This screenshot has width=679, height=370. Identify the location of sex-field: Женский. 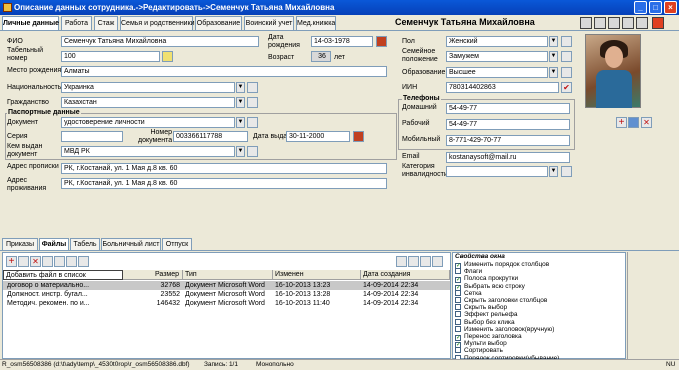
(497, 41).